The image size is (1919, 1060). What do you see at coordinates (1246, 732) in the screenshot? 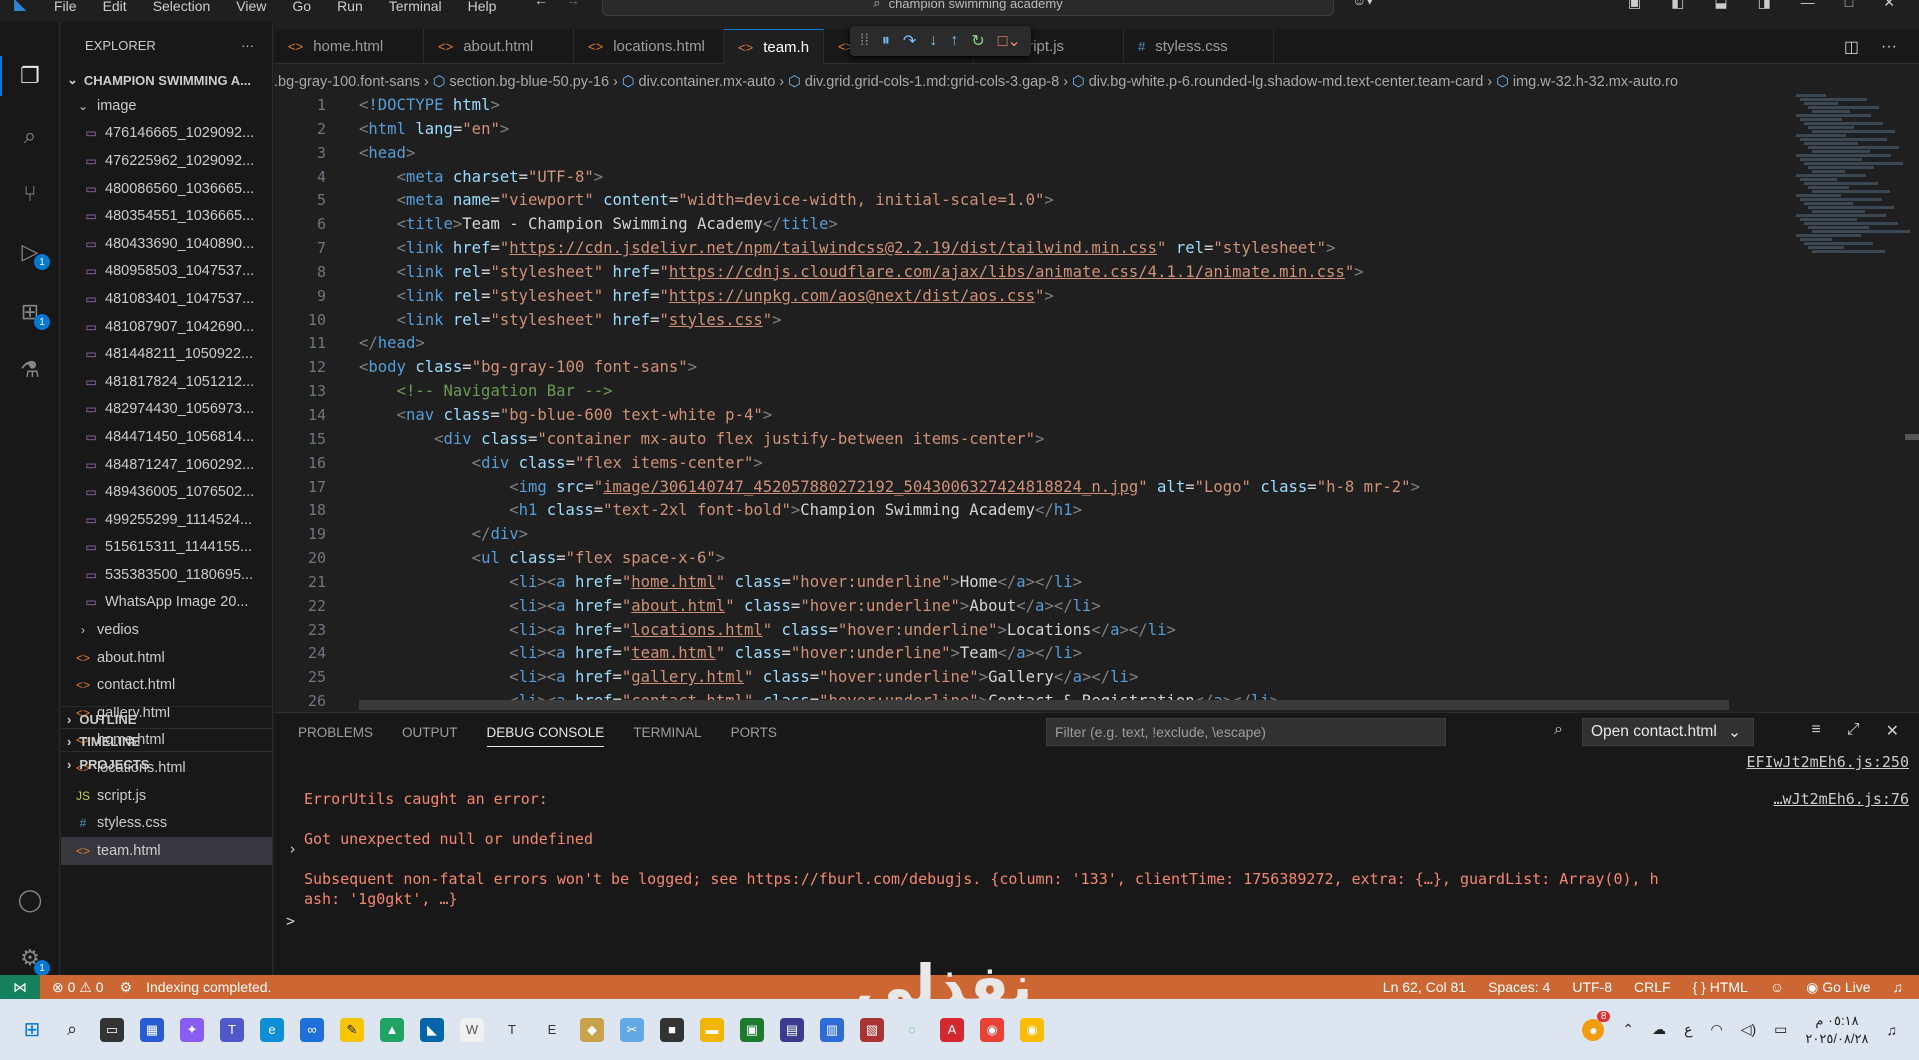
I see `console-filter-input: Filter (e.g. text, !exclude, \escape)` at bounding box center [1246, 732].